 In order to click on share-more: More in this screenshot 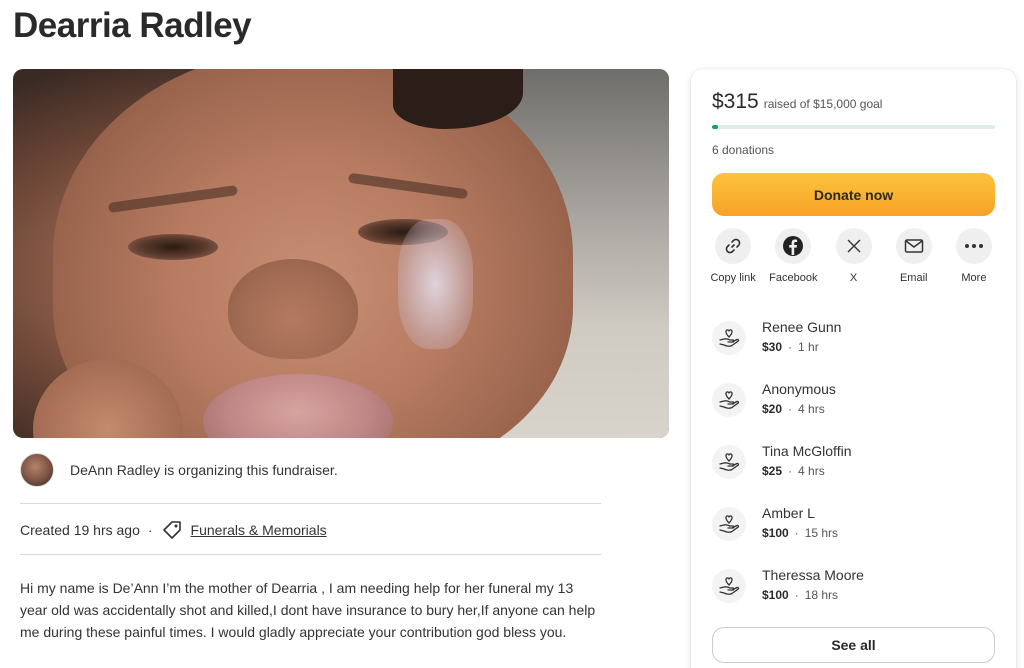, I will do `click(974, 256)`.